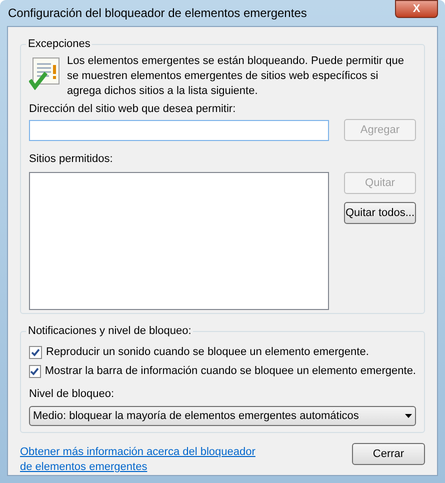 This screenshot has width=445, height=483. I want to click on address-label: Dirección del sitio web que desea permitir:, so click(133, 109).